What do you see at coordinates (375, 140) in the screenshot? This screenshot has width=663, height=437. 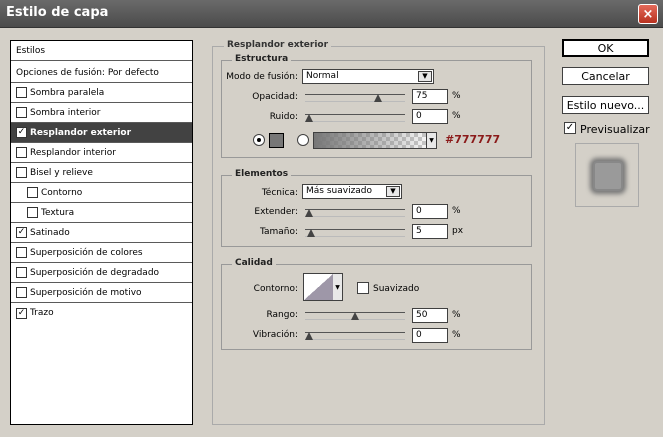 I see `gradient-picker: ▼` at bounding box center [375, 140].